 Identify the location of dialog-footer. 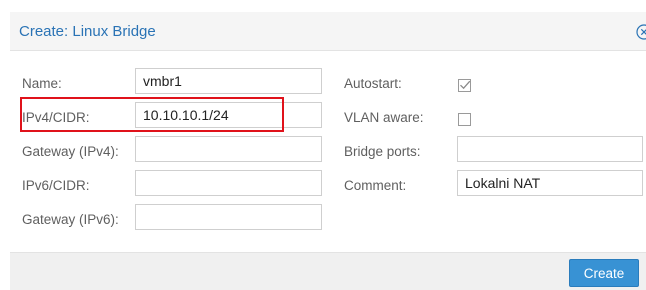
(328, 271).